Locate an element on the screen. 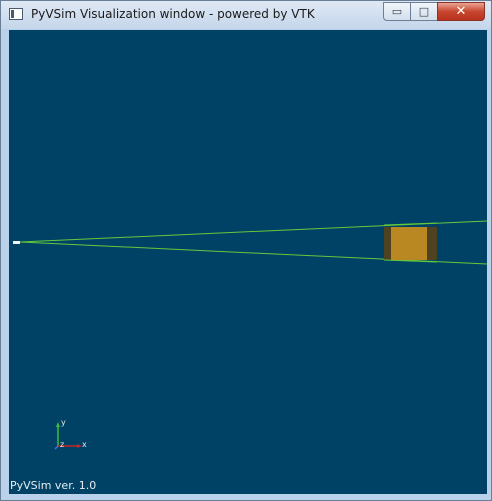  y-axis-arrow is located at coordinates (58, 424).